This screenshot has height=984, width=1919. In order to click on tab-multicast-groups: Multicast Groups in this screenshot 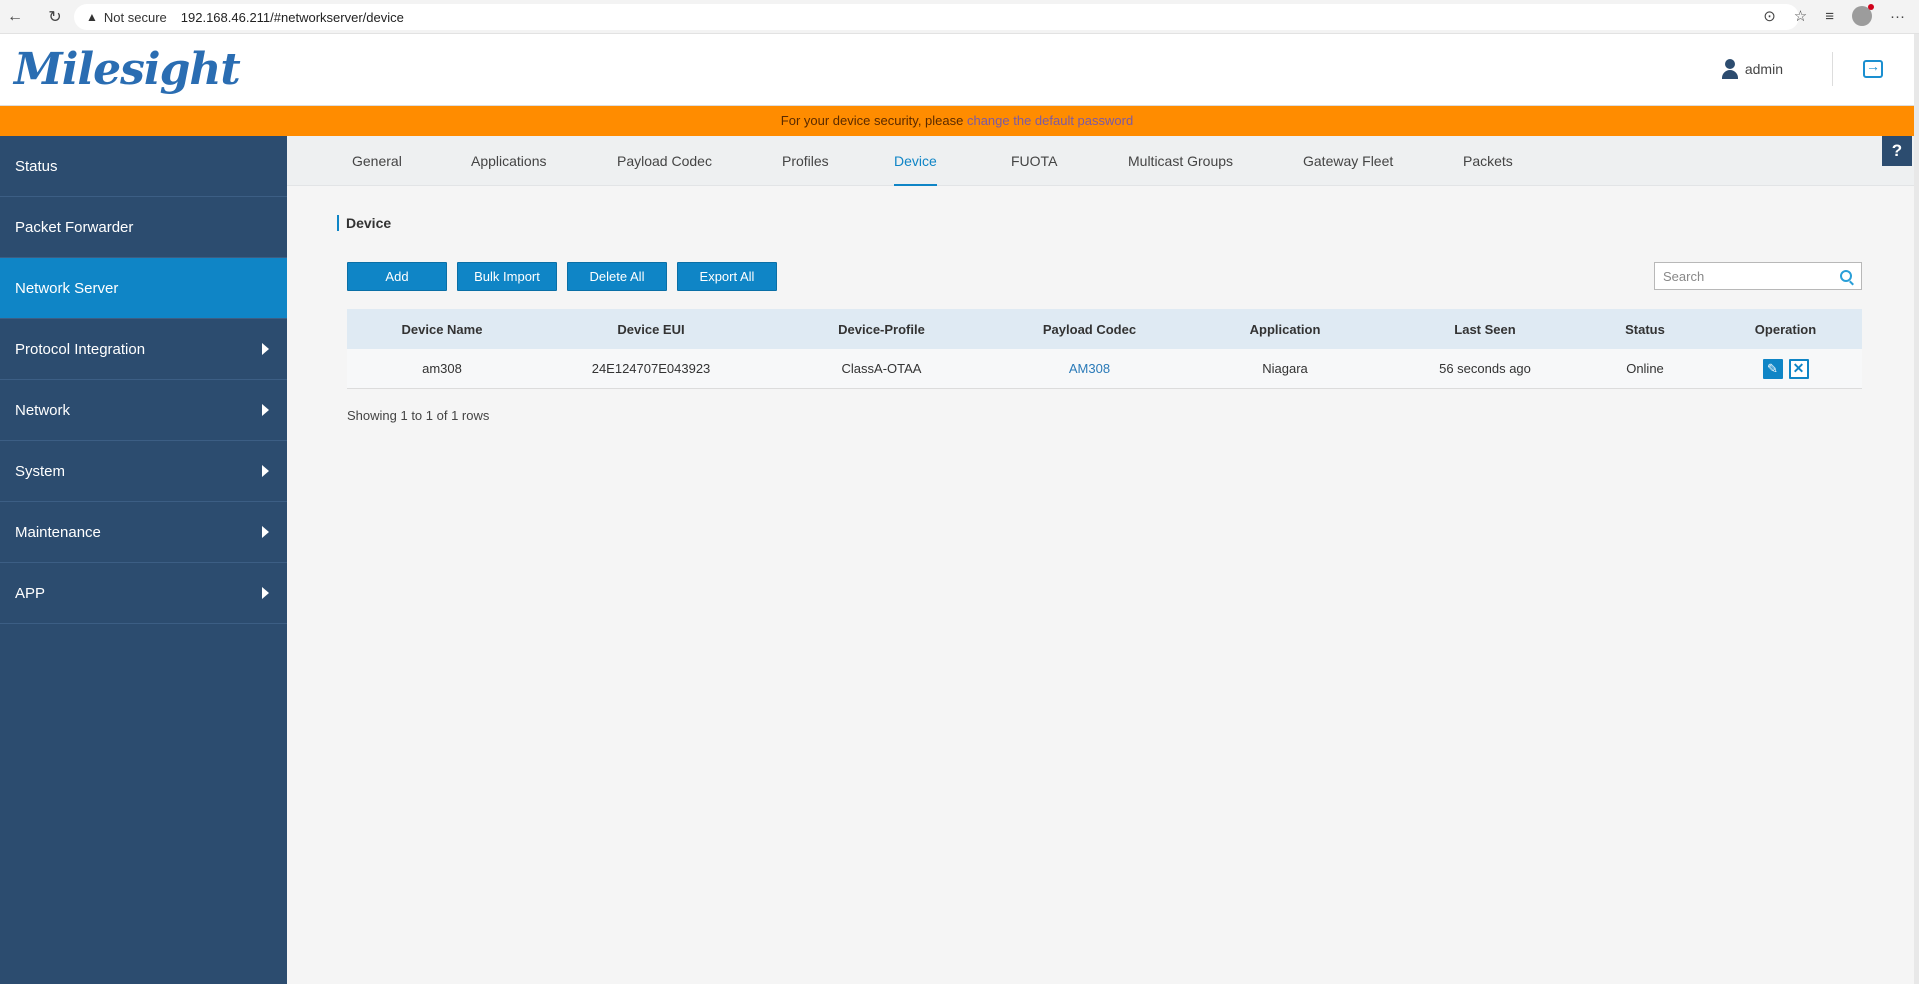, I will do `click(1180, 161)`.